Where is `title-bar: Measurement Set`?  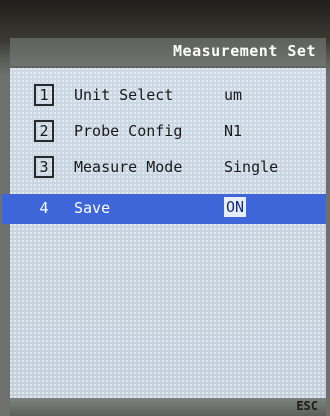 title-bar: Measurement Set is located at coordinates (168, 52).